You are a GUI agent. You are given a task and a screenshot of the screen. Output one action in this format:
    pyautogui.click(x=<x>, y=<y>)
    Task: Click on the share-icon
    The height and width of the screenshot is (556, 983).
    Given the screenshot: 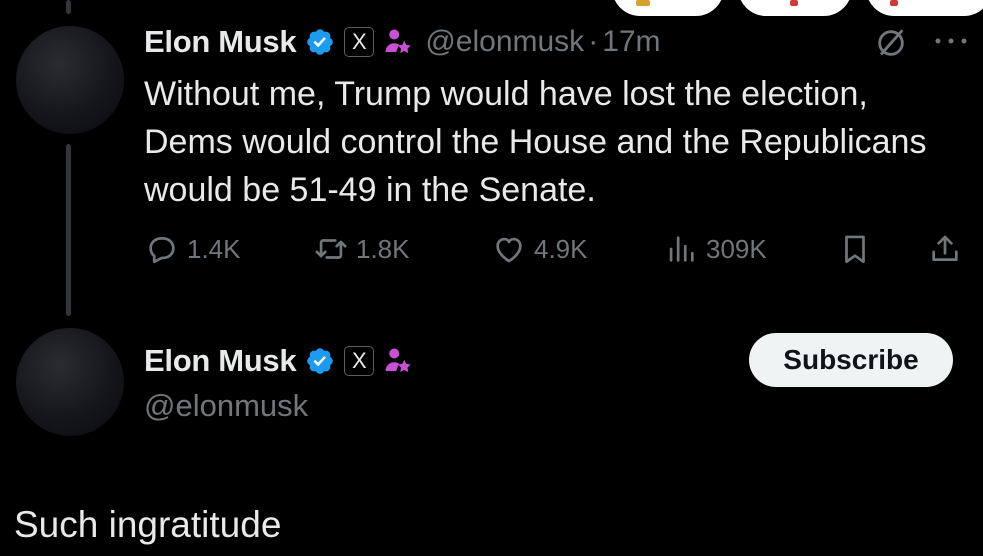 What is the action you would take?
    pyautogui.click(x=945, y=248)
    